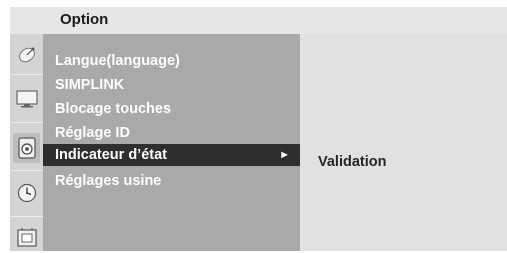 The image size is (507, 253). I want to click on speaker-icon, so click(26, 148).